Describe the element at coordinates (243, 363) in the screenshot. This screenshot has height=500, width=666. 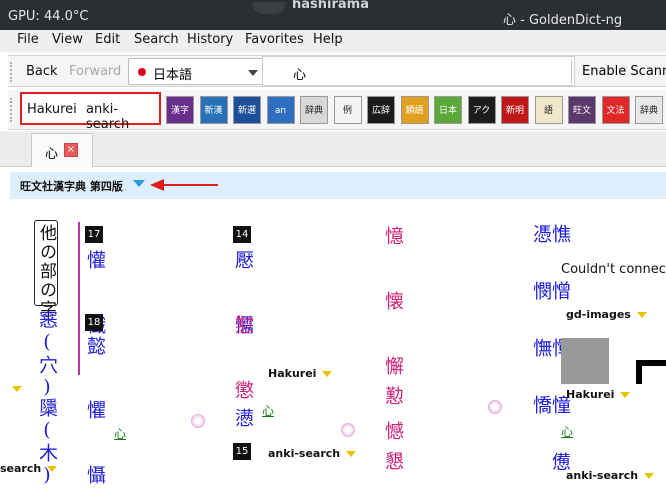
I see `kanji-column-3b: 懟 懲` at that location.